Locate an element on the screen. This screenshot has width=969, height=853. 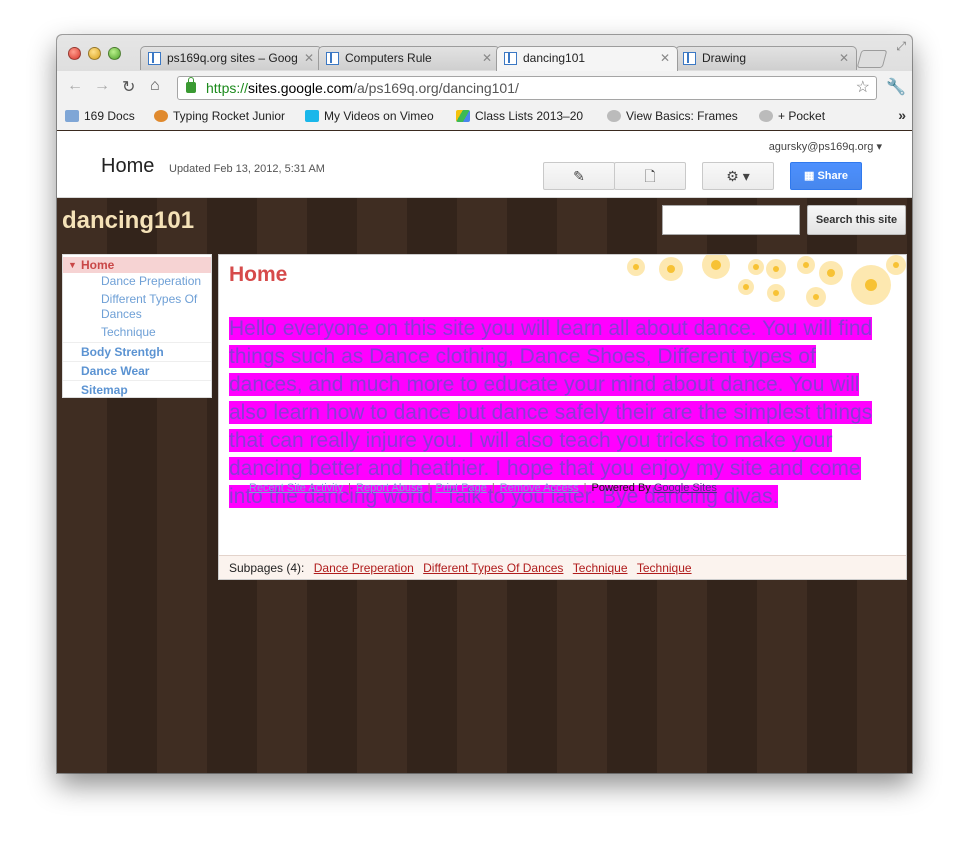
share-icon: ▦ is located at coordinates (810, 176).